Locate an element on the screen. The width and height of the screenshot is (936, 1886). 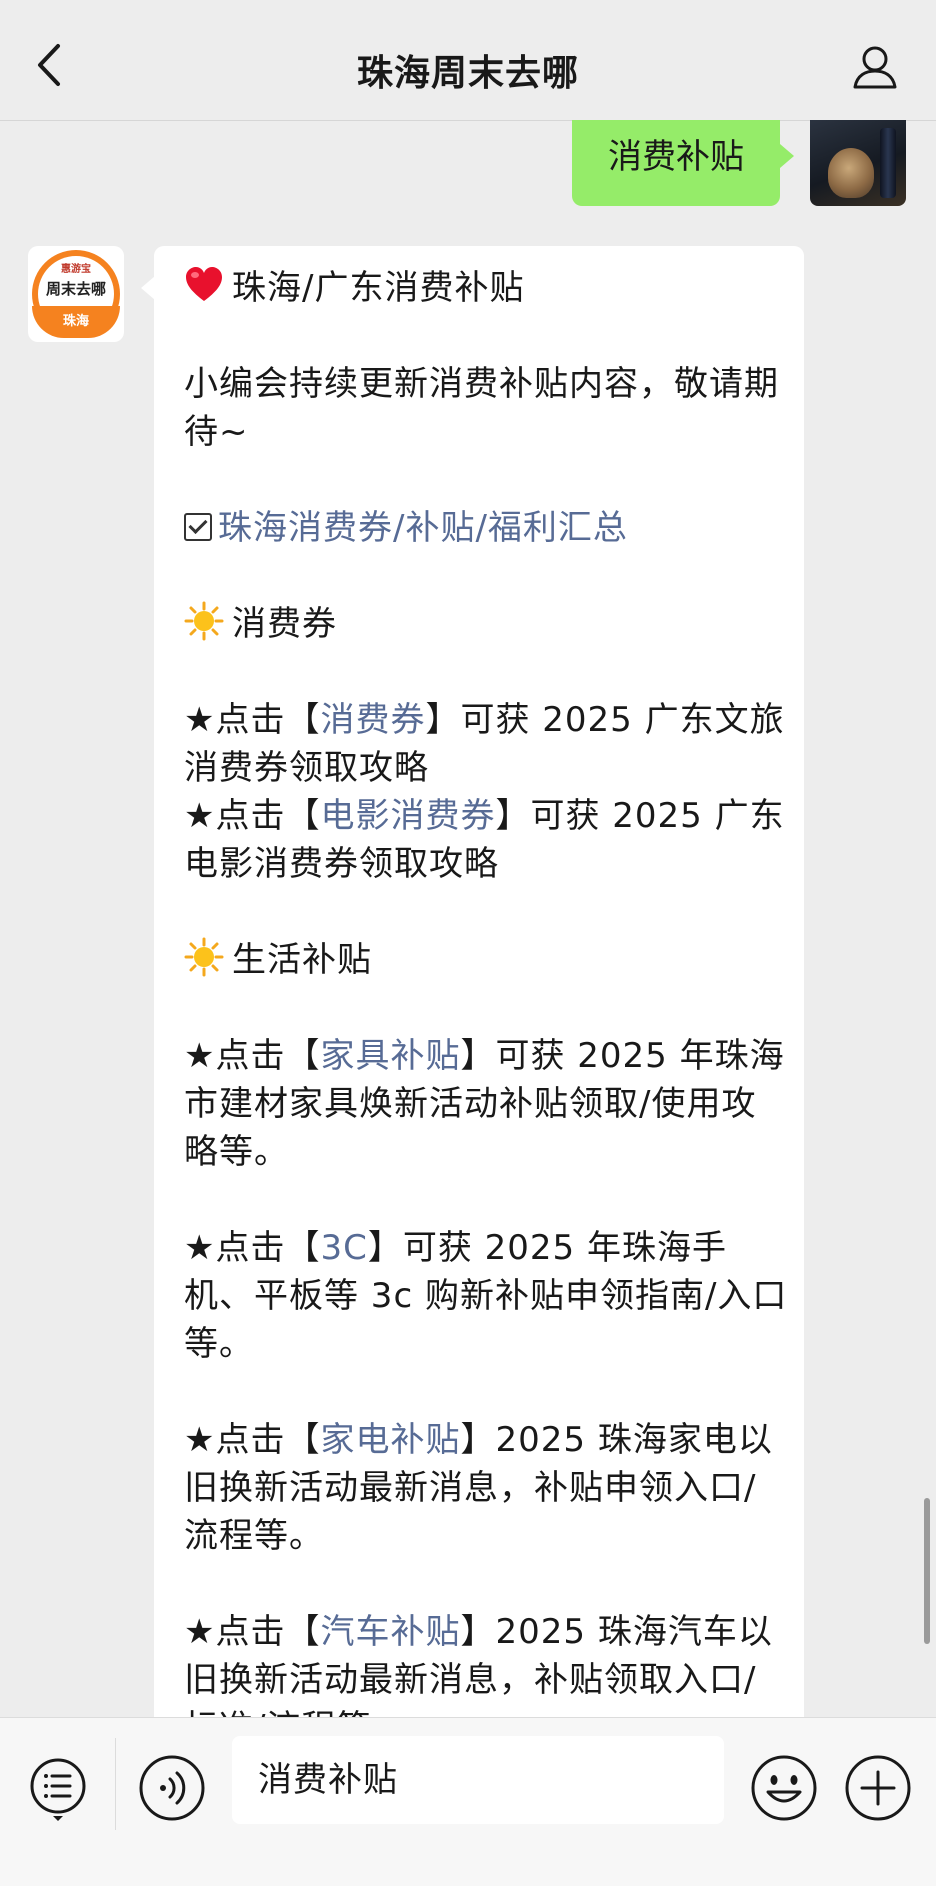
account-avatar: 惠游宝 周末去哪 珠海 is located at coordinates (76, 294).